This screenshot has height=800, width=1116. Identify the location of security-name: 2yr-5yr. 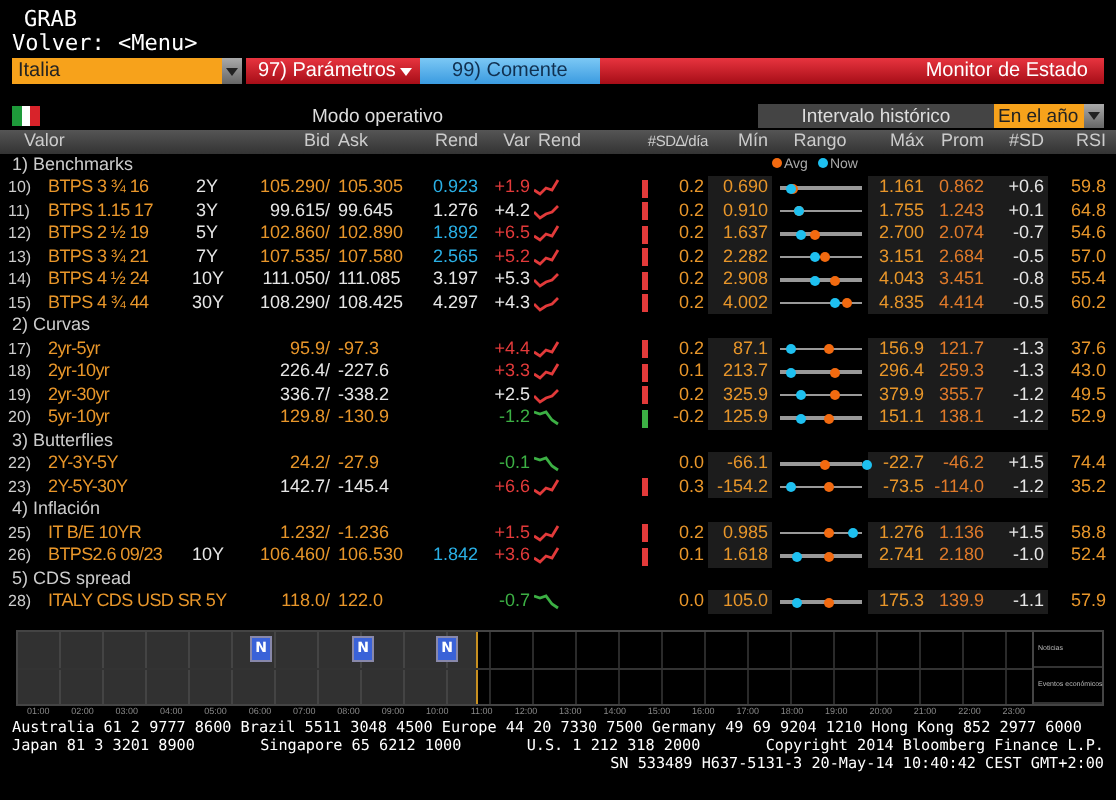
(135, 348).